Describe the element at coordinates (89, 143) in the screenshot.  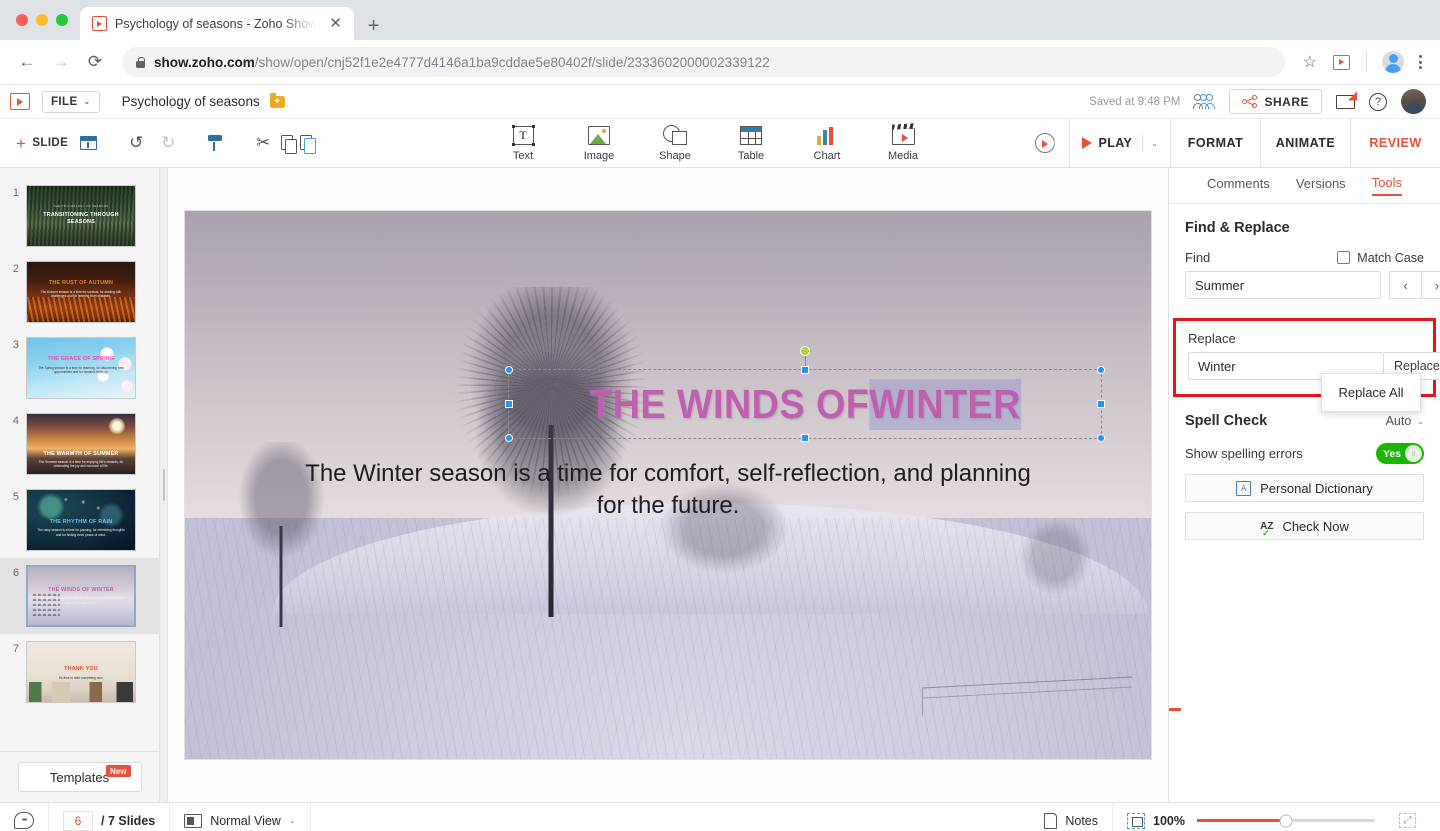
I see `slide-layout-icon` at that location.